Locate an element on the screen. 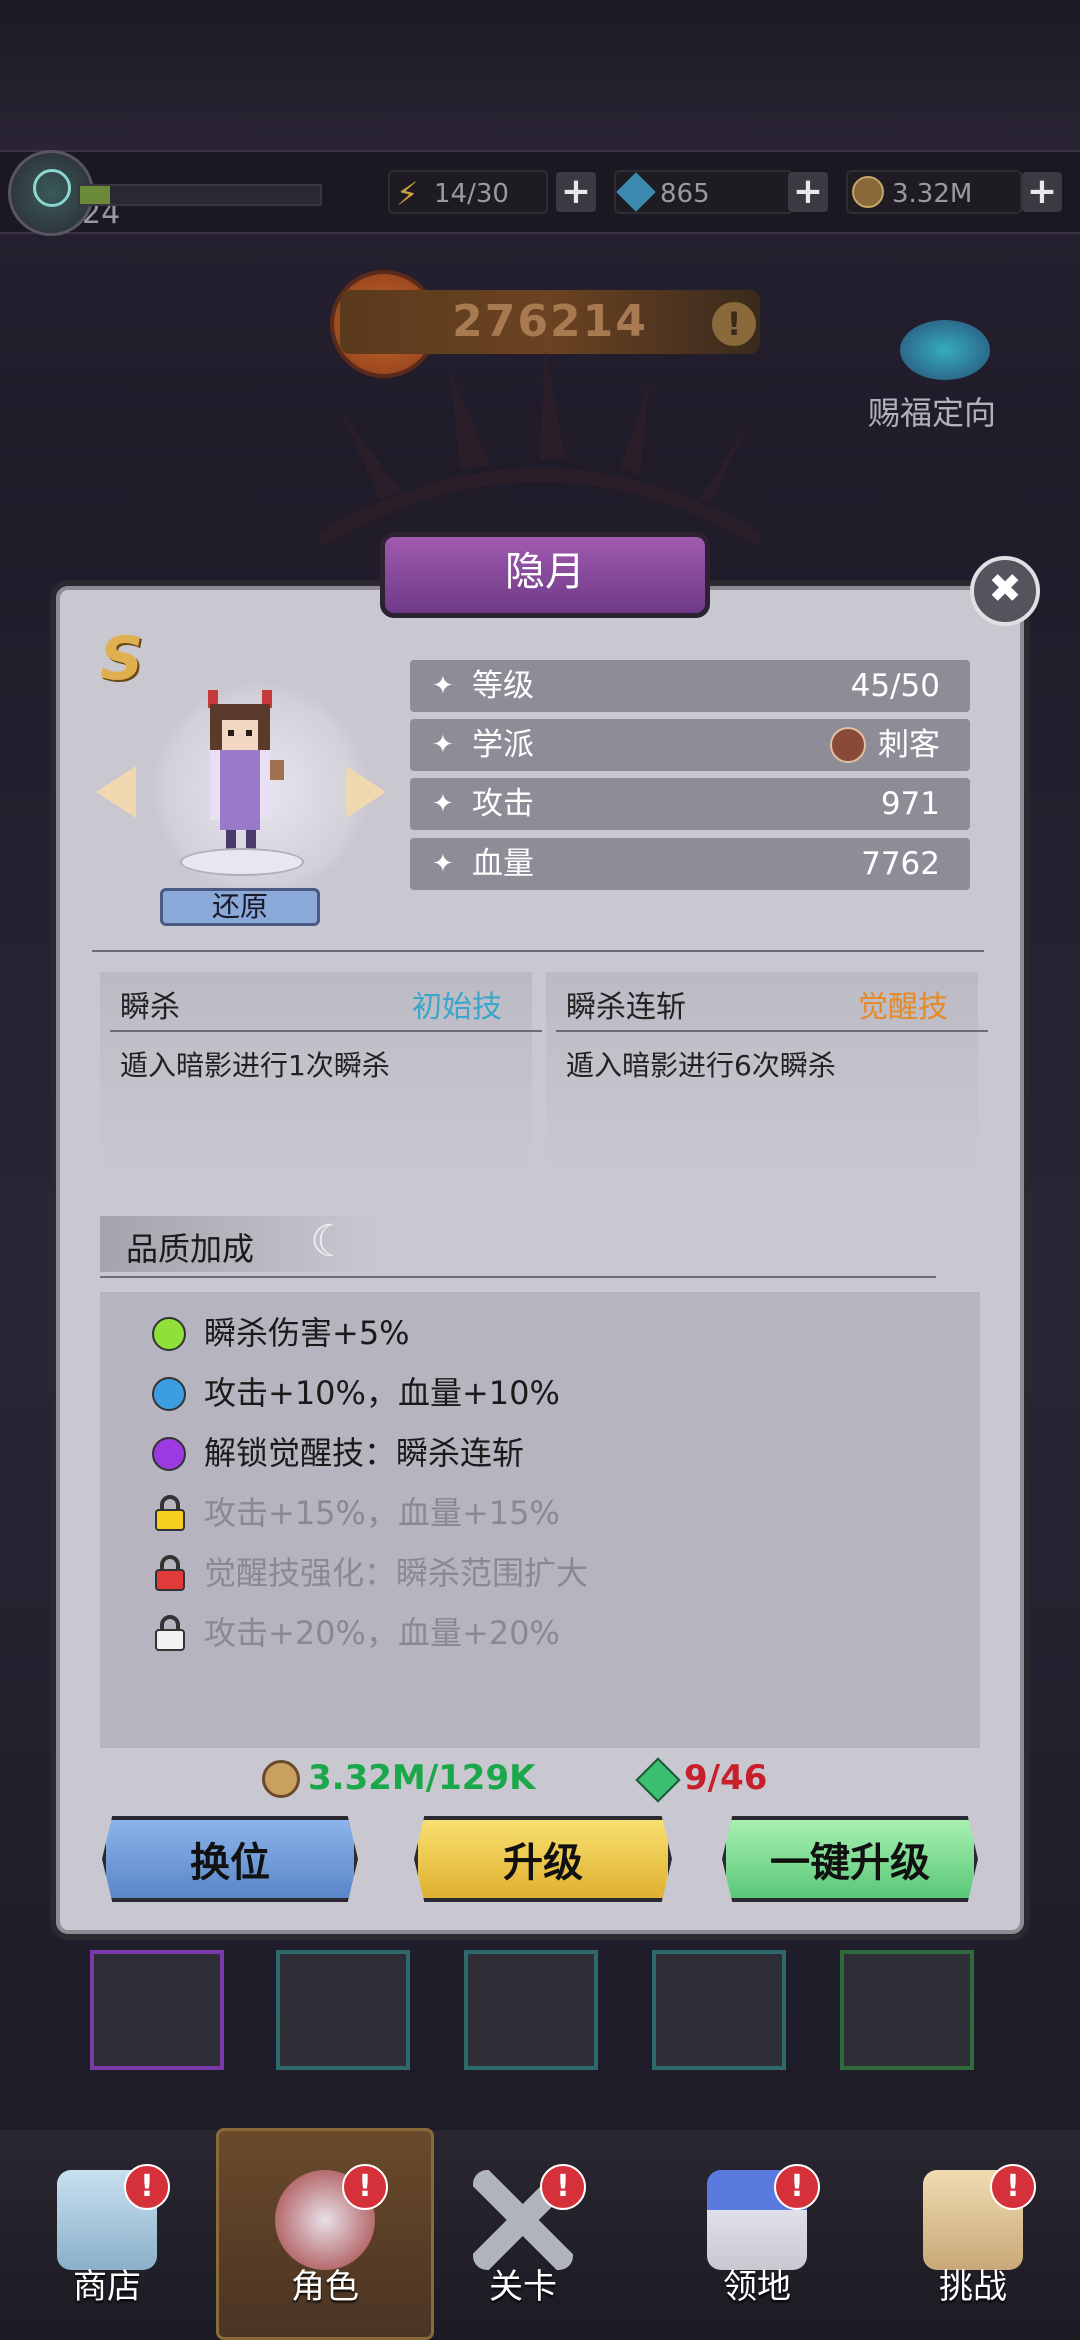 The width and height of the screenshot is (1080, 2340). nav-territory: ! 领地 is located at coordinates (757, 2242).